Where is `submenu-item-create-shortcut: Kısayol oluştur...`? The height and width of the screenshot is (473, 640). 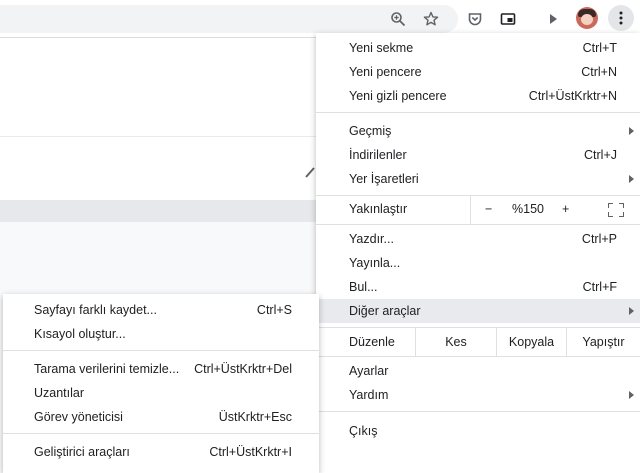
submenu-item-create-shortcut: Kısayol oluştur... is located at coordinates (161, 334).